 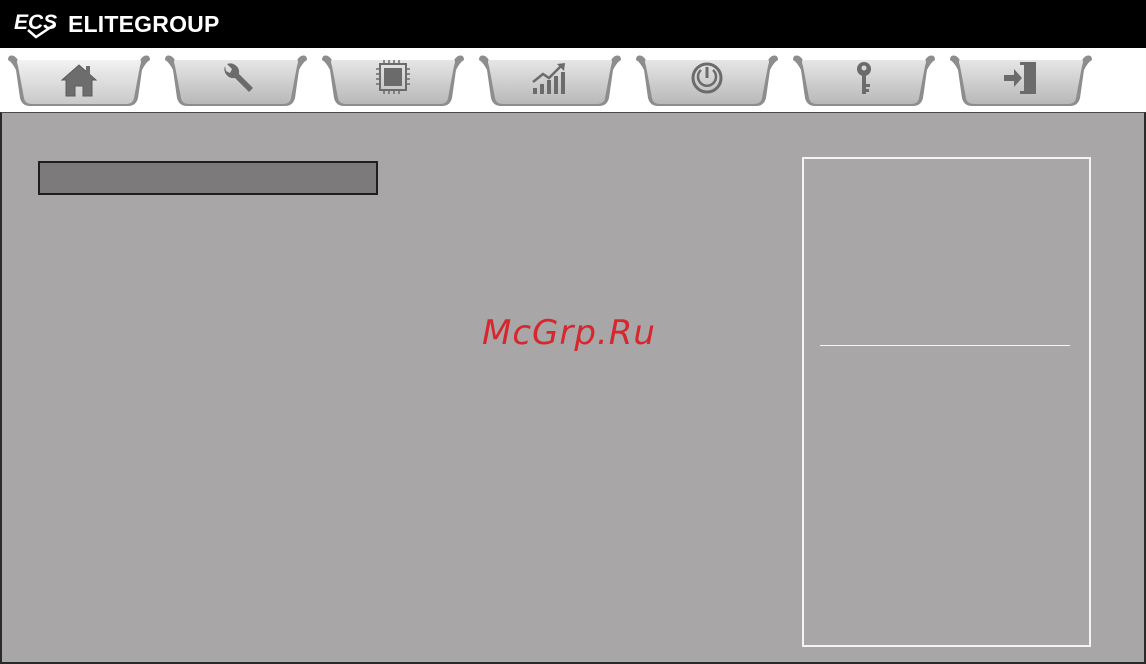 I want to click on power-icon, so click(x=707, y=79).